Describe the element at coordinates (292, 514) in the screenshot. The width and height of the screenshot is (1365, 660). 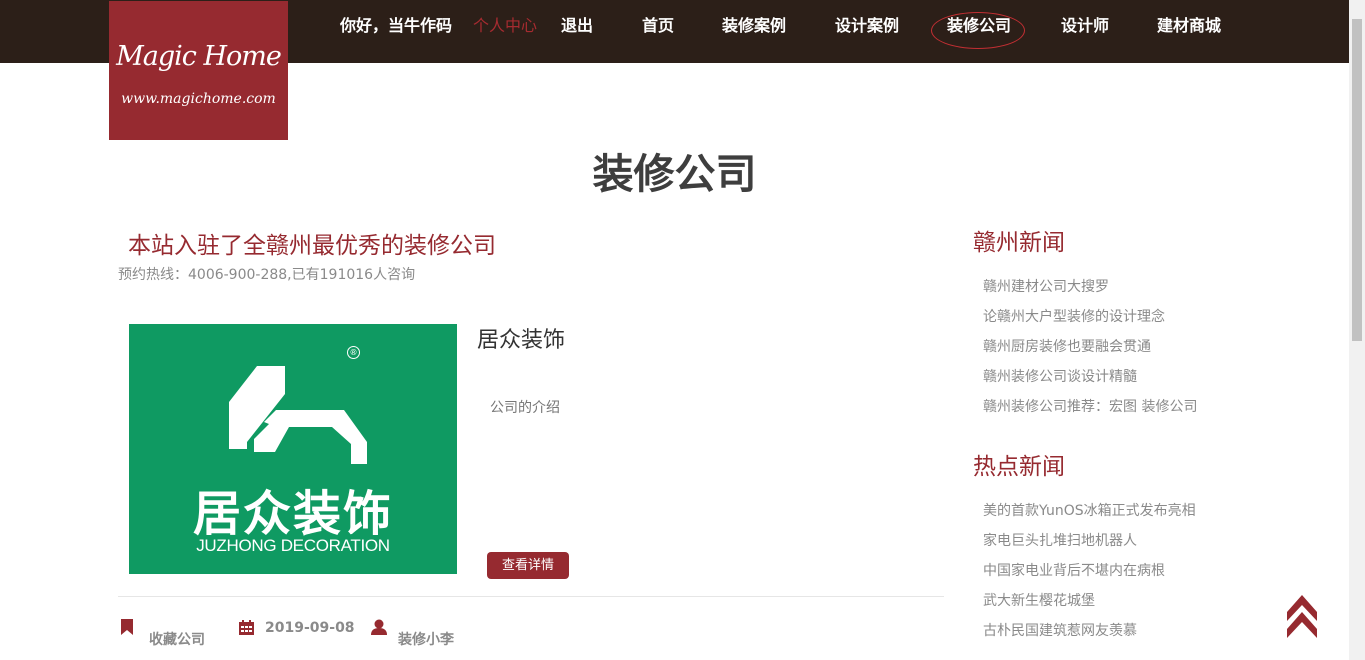
I see `company-logo-chinese-text: 居众装饰` at that location.